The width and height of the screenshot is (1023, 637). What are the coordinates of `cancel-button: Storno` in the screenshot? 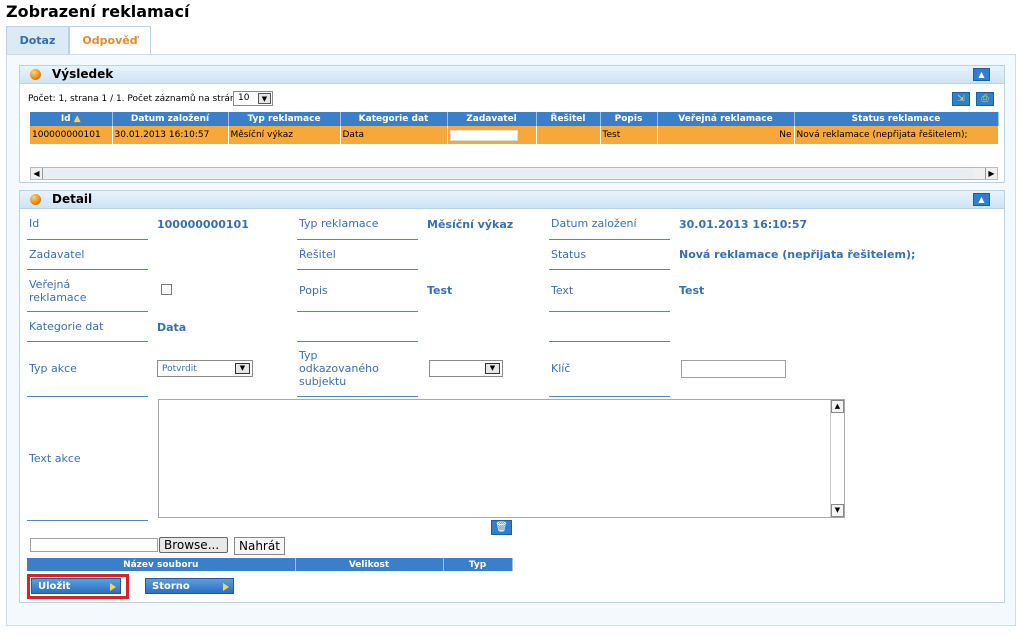 It's located at (189, 586).